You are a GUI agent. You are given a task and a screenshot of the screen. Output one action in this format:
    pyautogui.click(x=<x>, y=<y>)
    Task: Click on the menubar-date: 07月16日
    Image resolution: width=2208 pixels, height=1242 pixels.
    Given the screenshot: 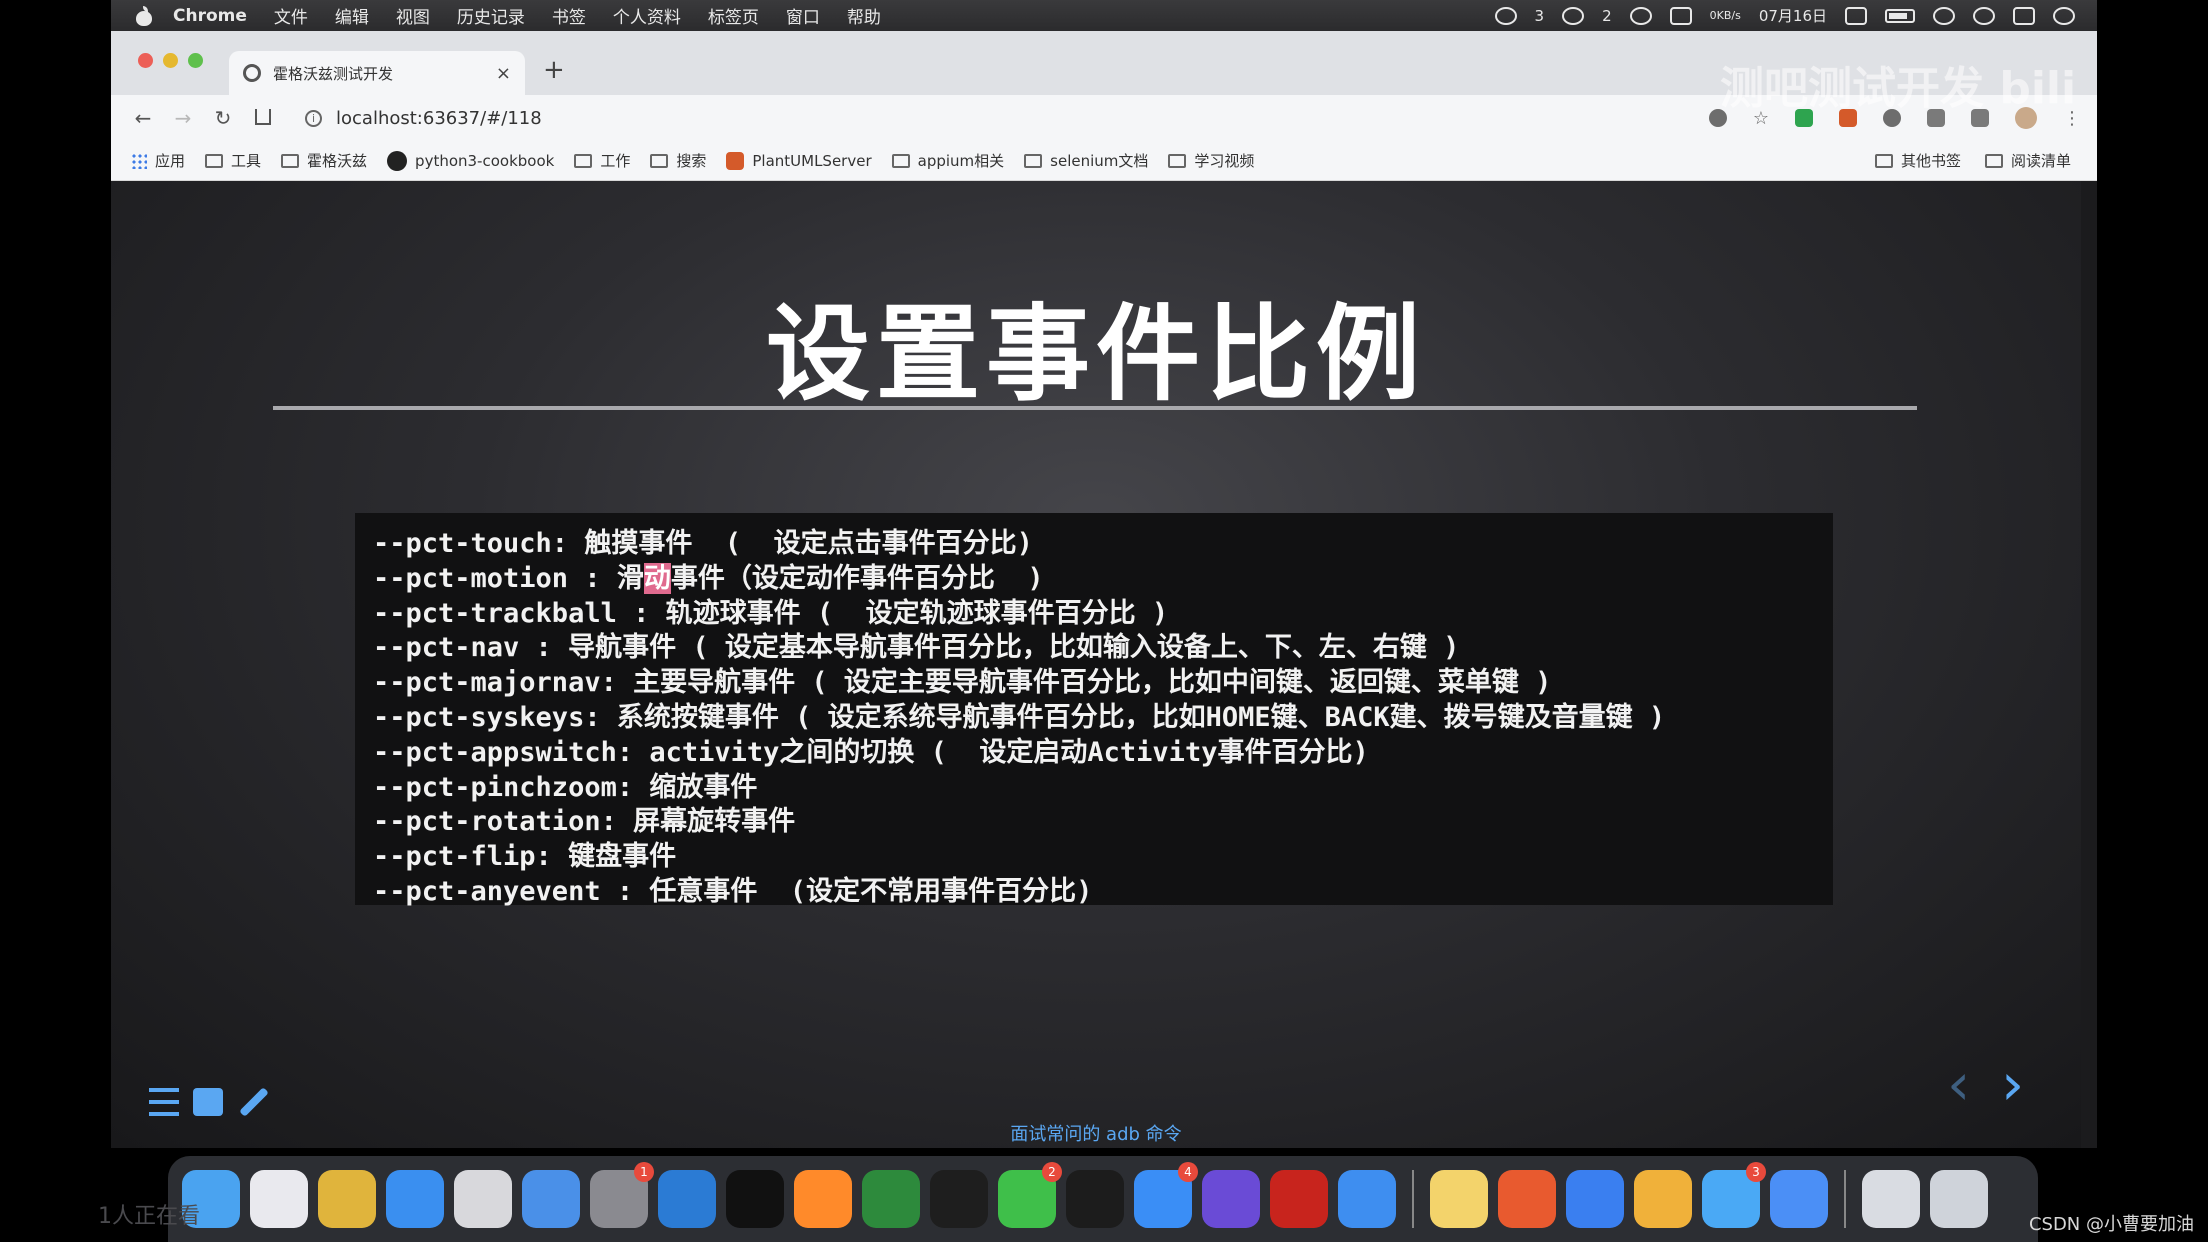 What is the action you would take?
    pyautogui.click(x=1793, y=15)
    